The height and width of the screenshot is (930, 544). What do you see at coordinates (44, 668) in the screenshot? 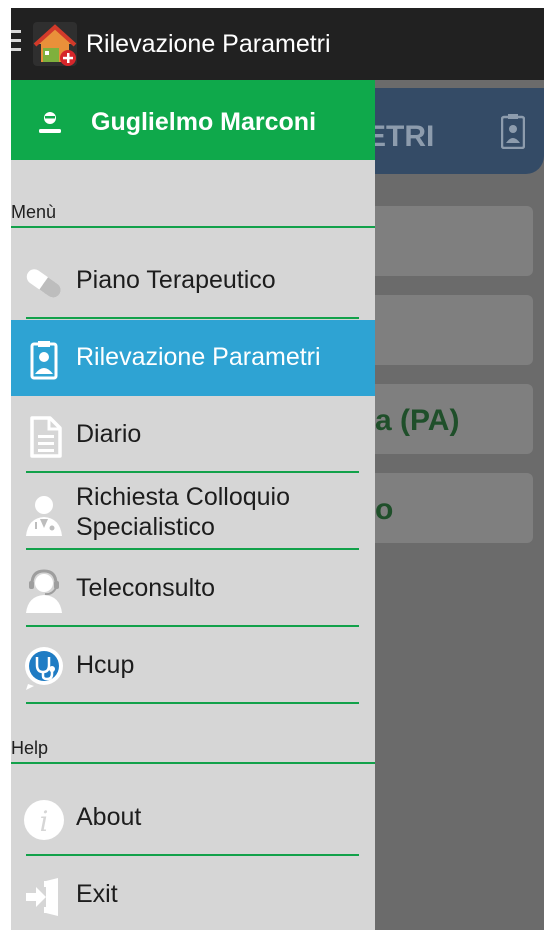
I see `stethoscope-chat-icon` at bounding box center [44, 668].